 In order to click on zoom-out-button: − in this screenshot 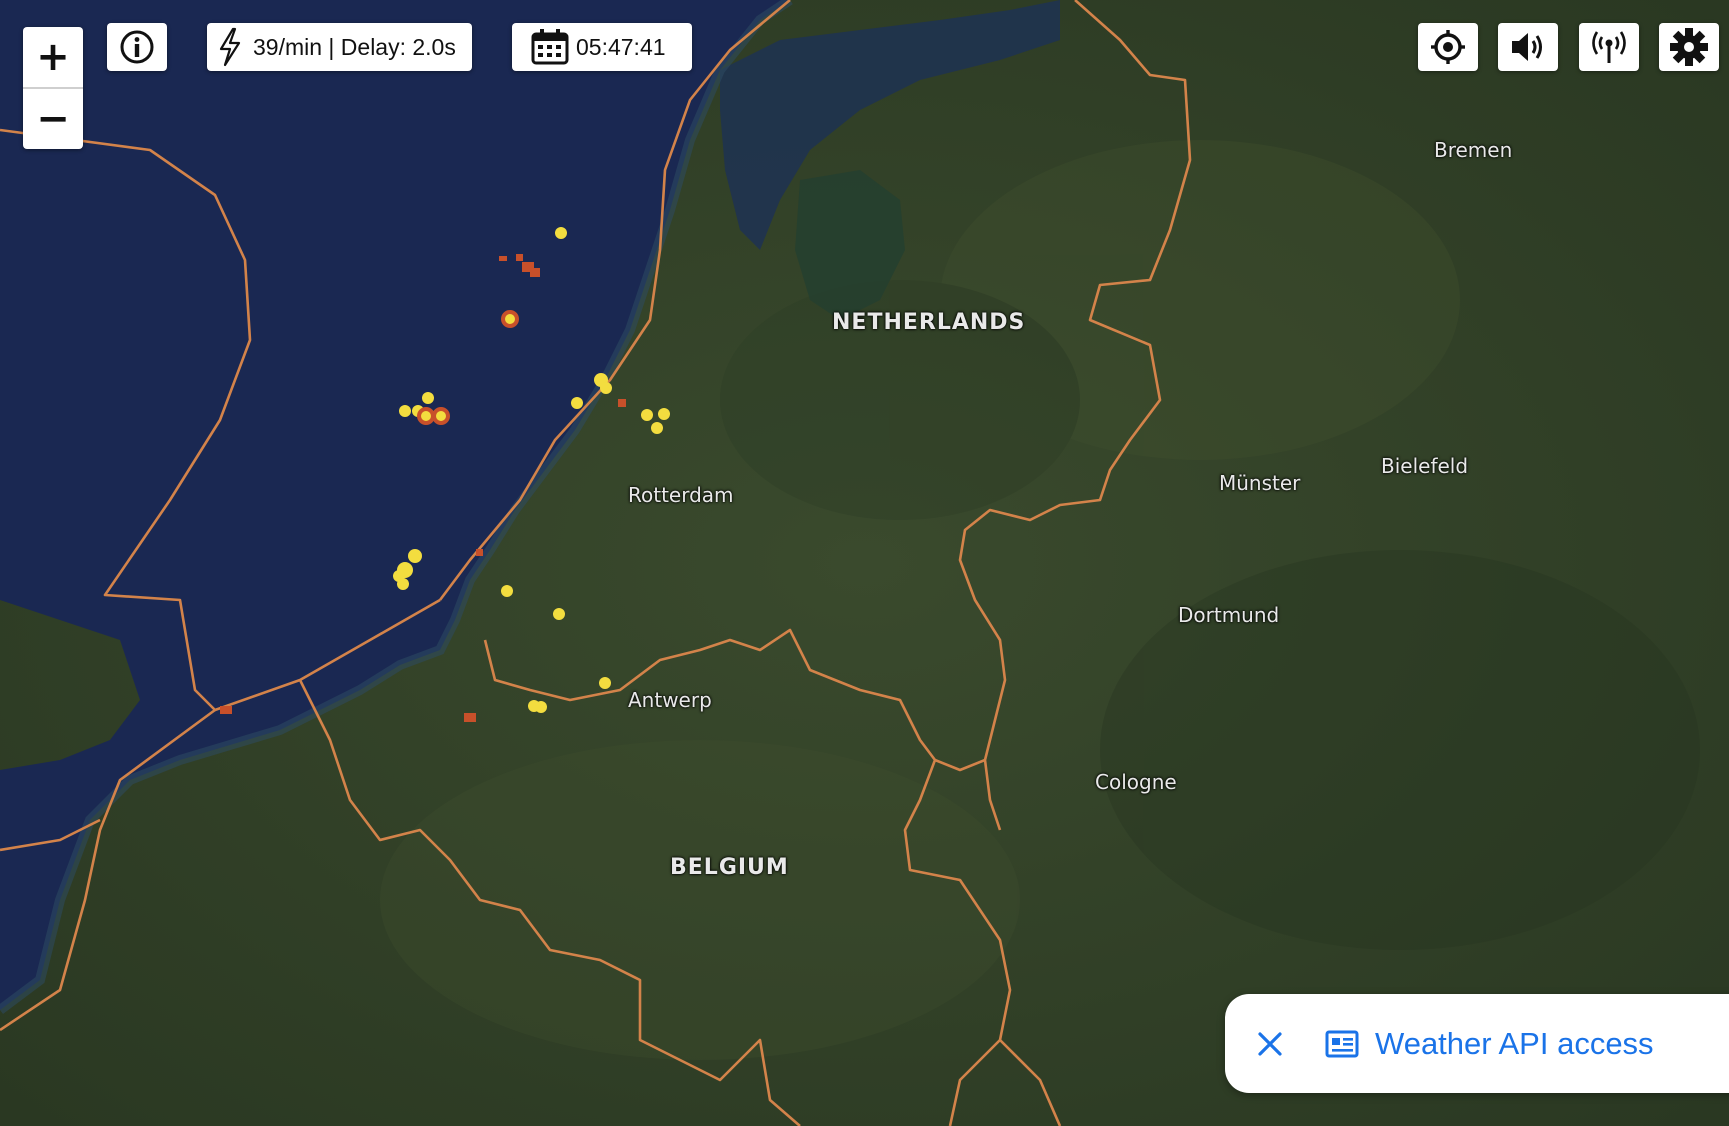, I will do `click(53, 119)`.